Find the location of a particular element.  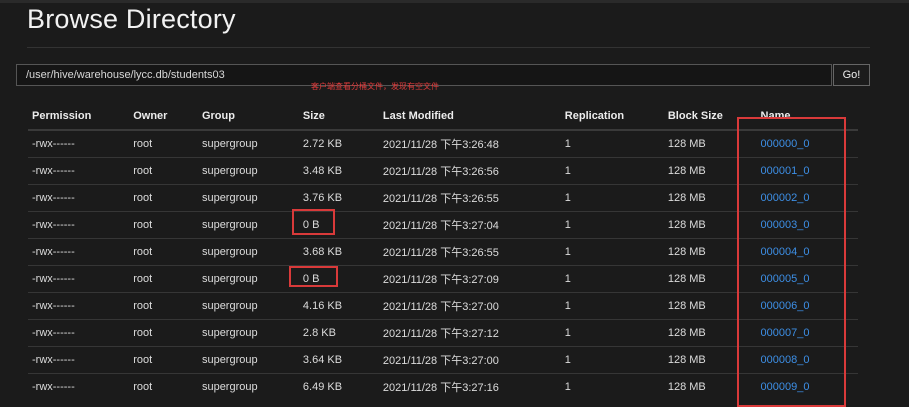

name-column-highlight-box is located at coordinates (791, 262).